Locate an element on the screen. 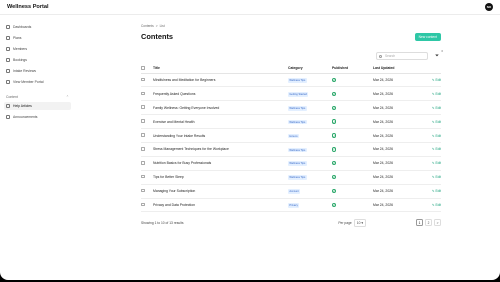 The width and height of the screenshot is (500, 282). section-label: Content is located at coordinates (12, 96).